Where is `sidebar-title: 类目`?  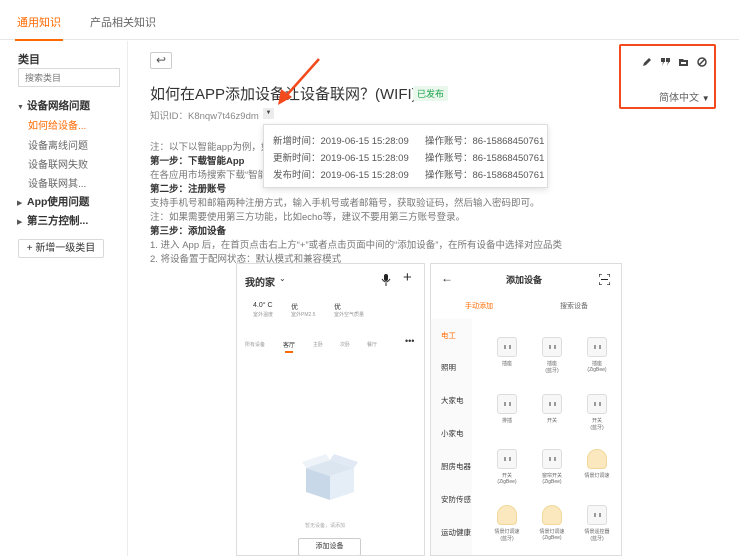
sidebar-title: 类目 is located at coordinates (29, 60).